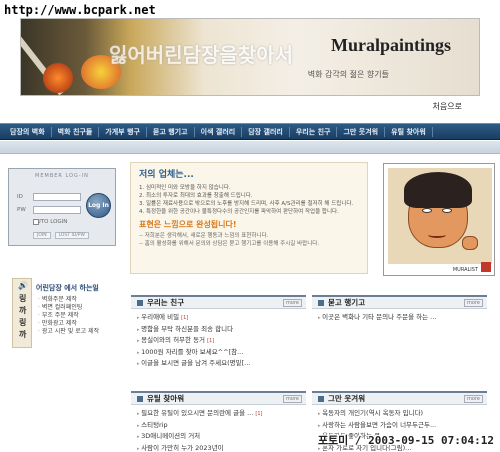 The height and width of the screenshot is (452, 500). I want to click on portrait-hand, so click(470, 243).